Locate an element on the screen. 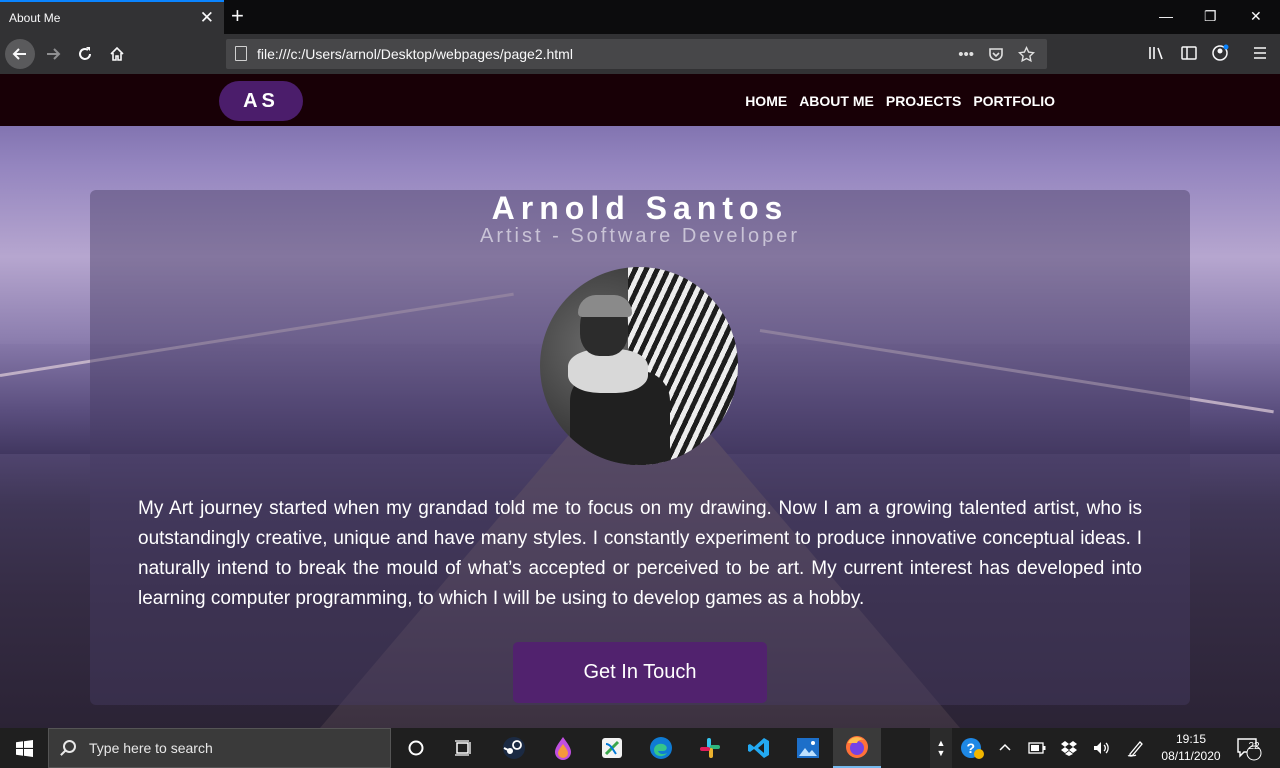 The image size is (1280, 768). slack-taskbar-app is located at coordinates (710, 748).